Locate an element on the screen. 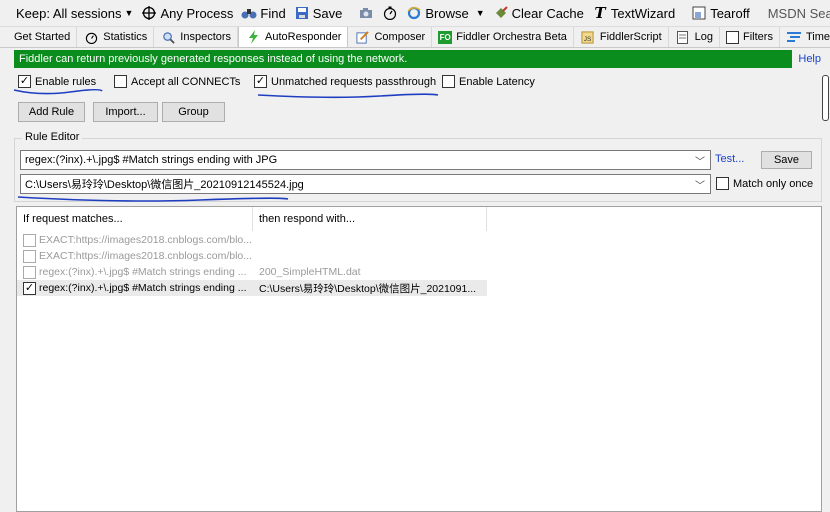  tab-label: Timeline is located at coordinates (817, 37).